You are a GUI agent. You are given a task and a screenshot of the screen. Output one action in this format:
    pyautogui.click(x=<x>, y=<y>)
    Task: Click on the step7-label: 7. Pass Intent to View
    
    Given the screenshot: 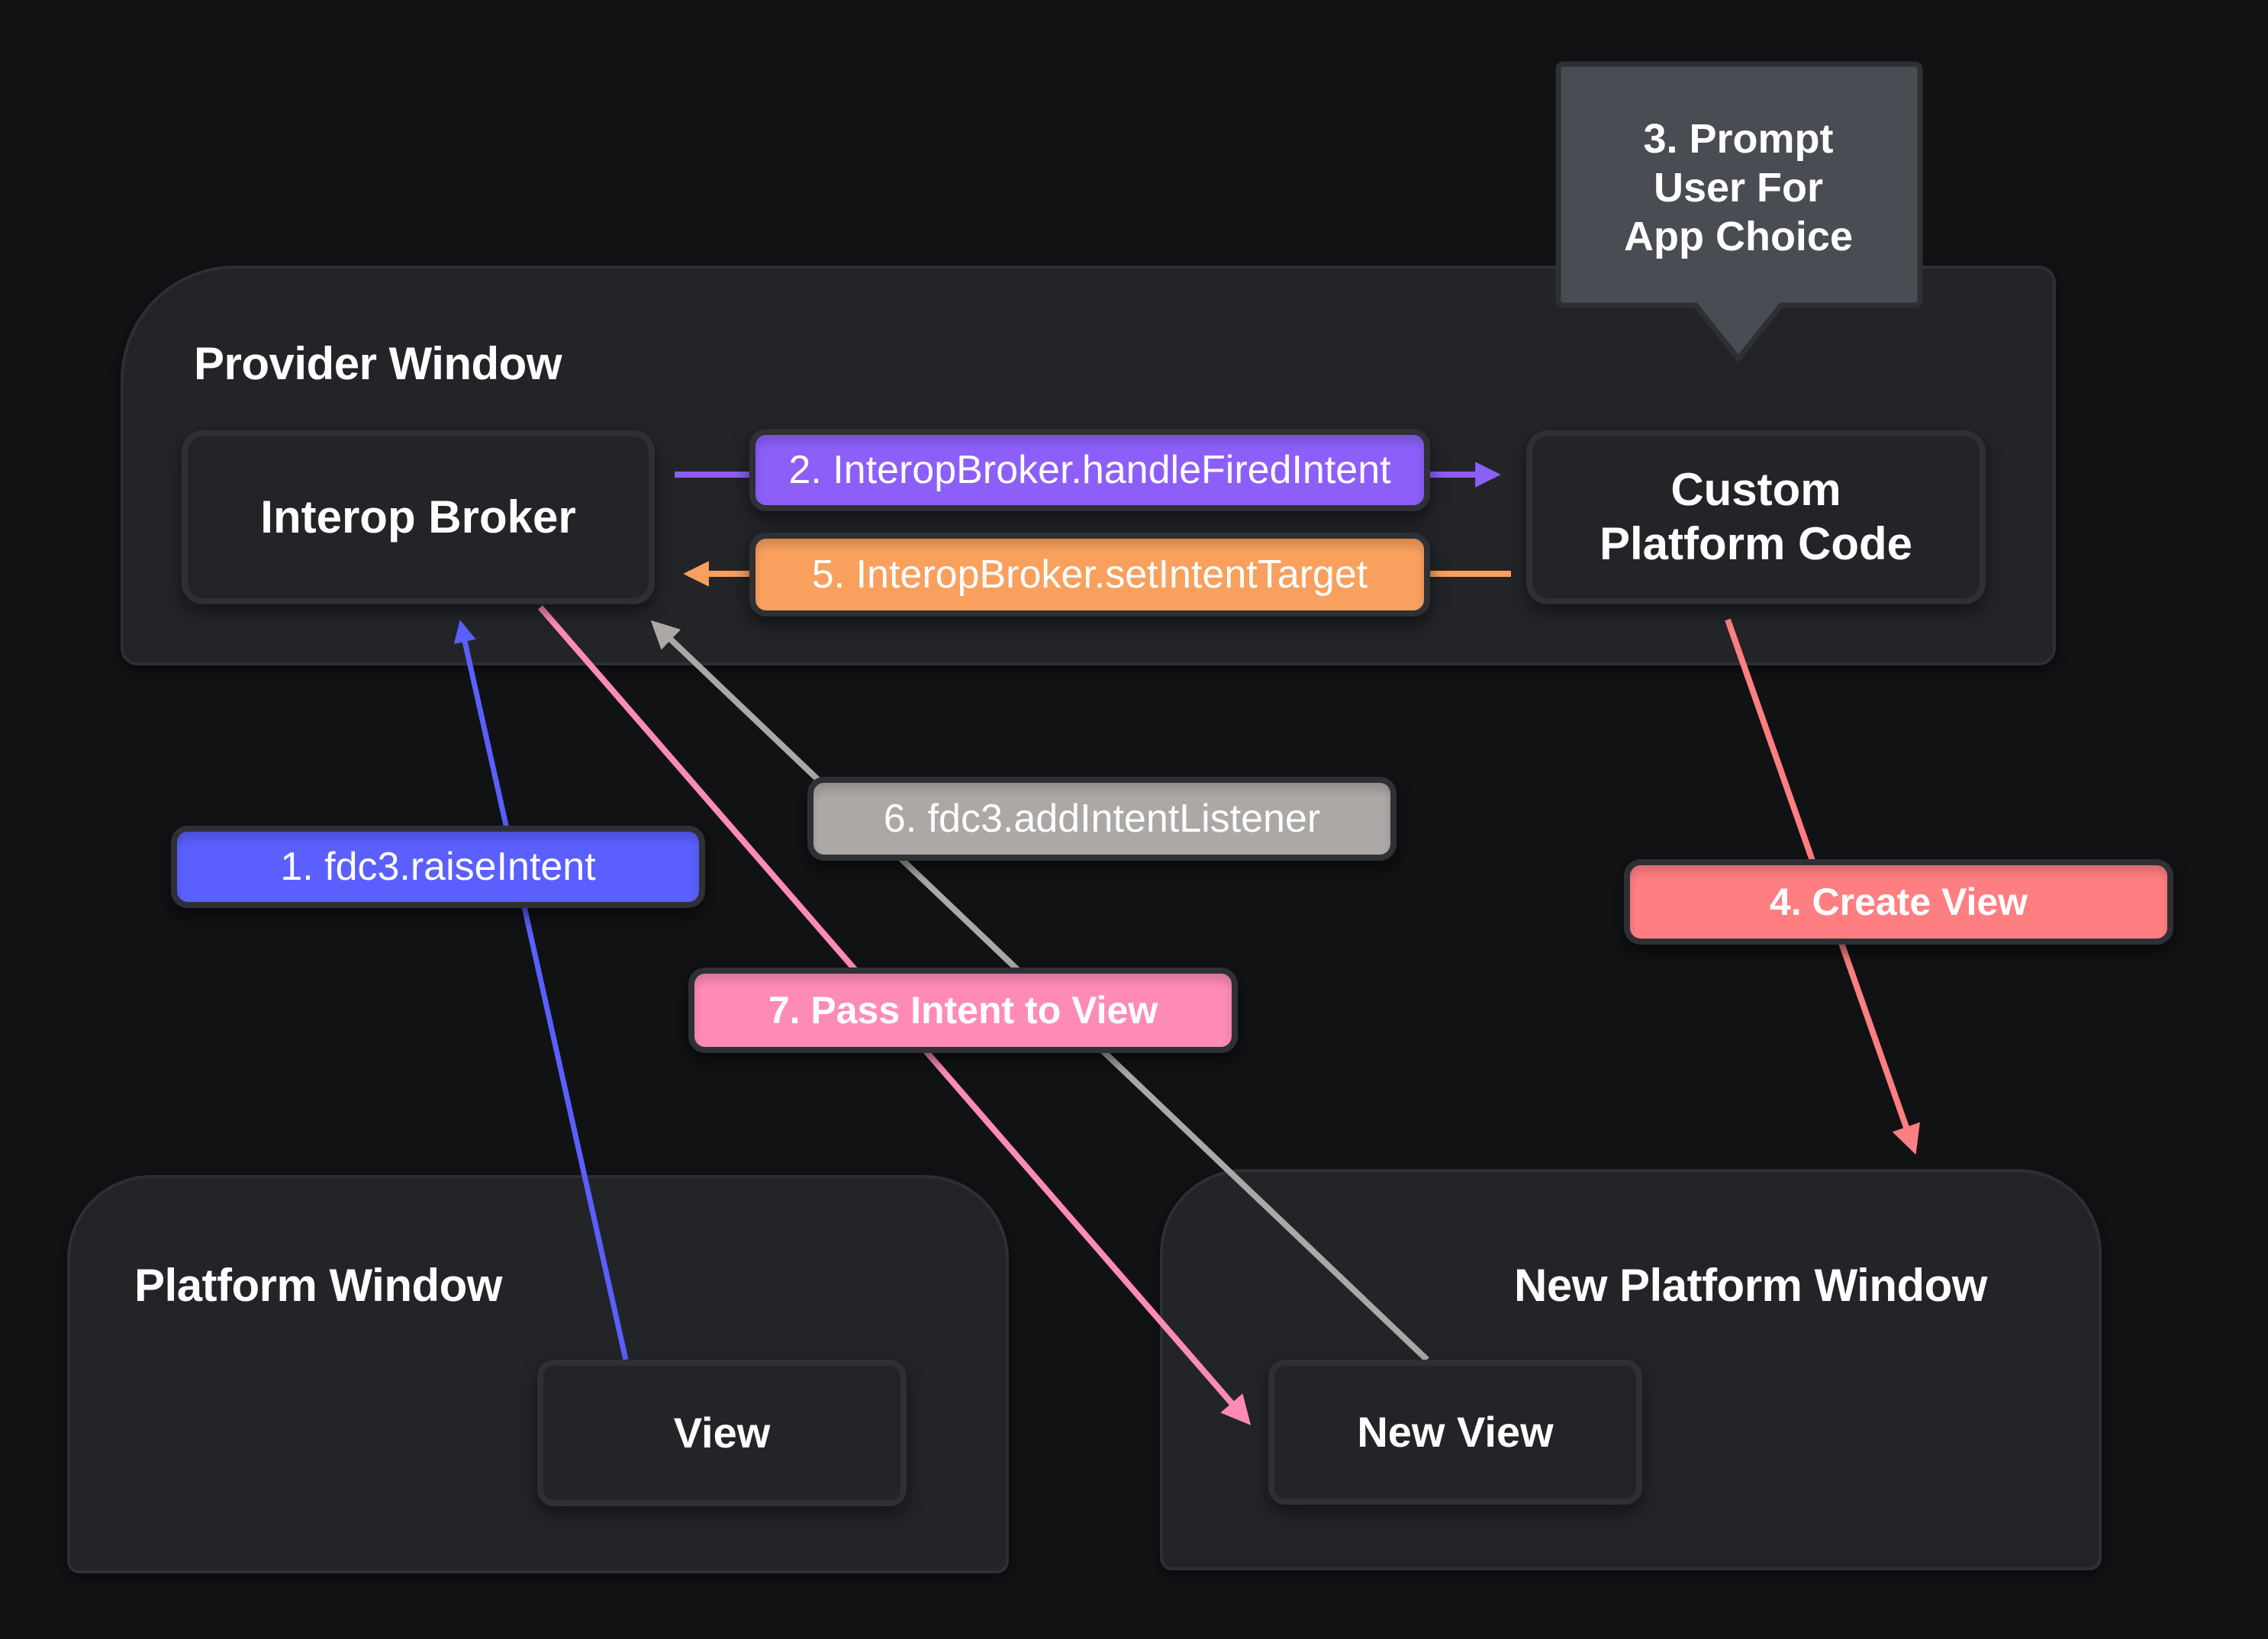 What is the action you would take?
    pyautogui.click(x=963, y=1011)
    